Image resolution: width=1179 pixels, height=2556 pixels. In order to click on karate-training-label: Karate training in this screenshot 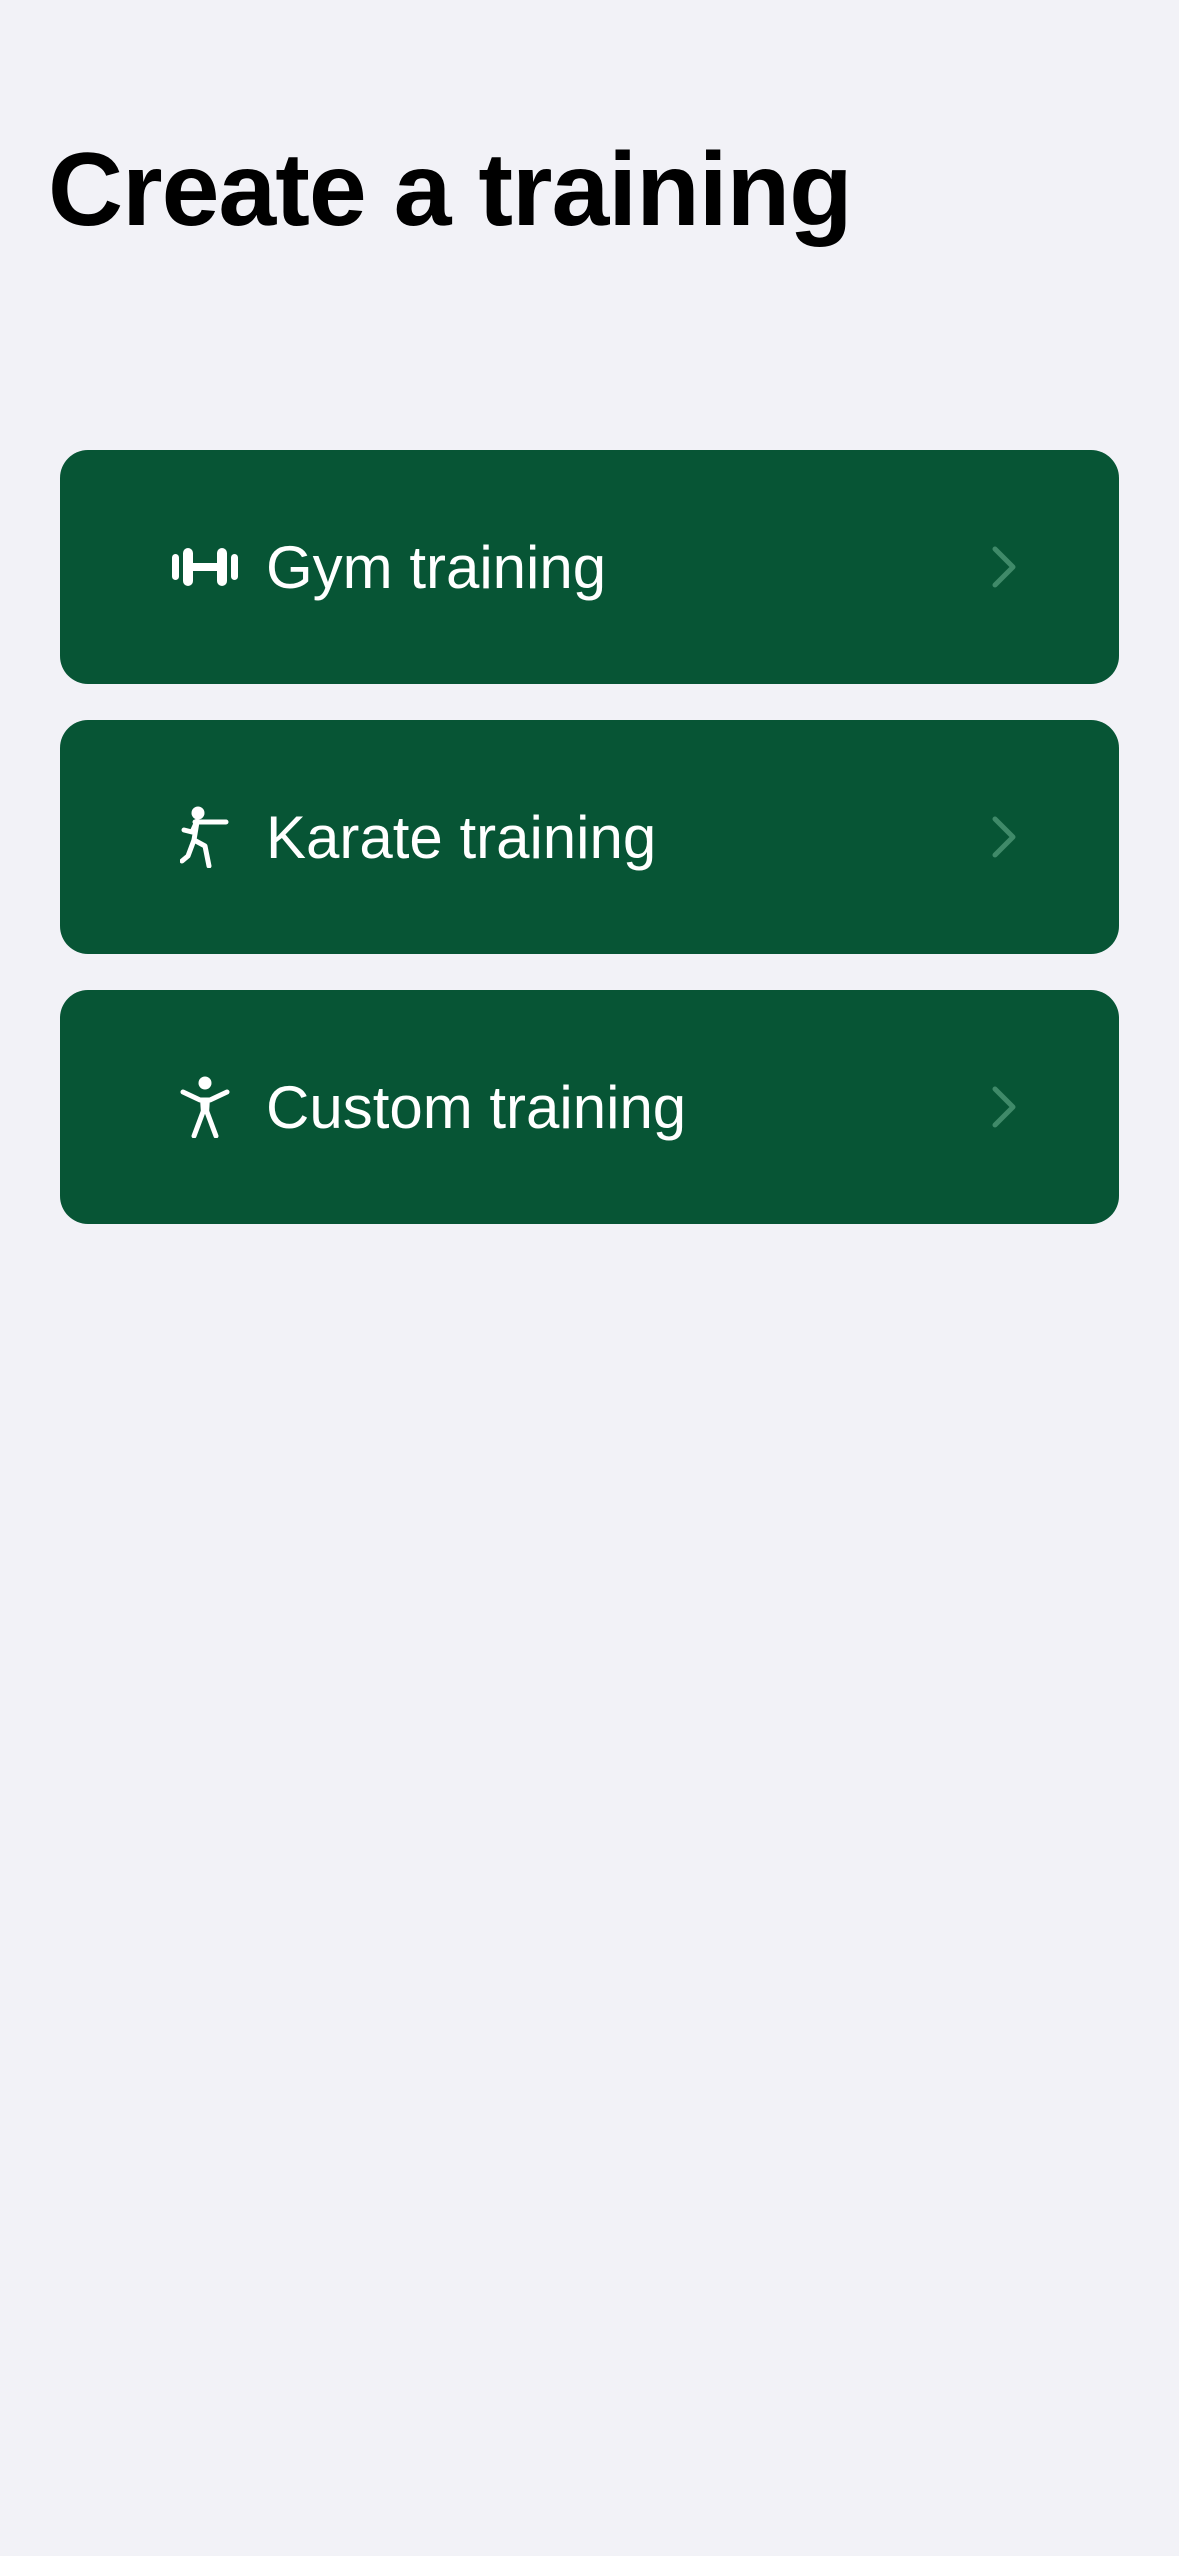, I will do `click(461, 837)`.